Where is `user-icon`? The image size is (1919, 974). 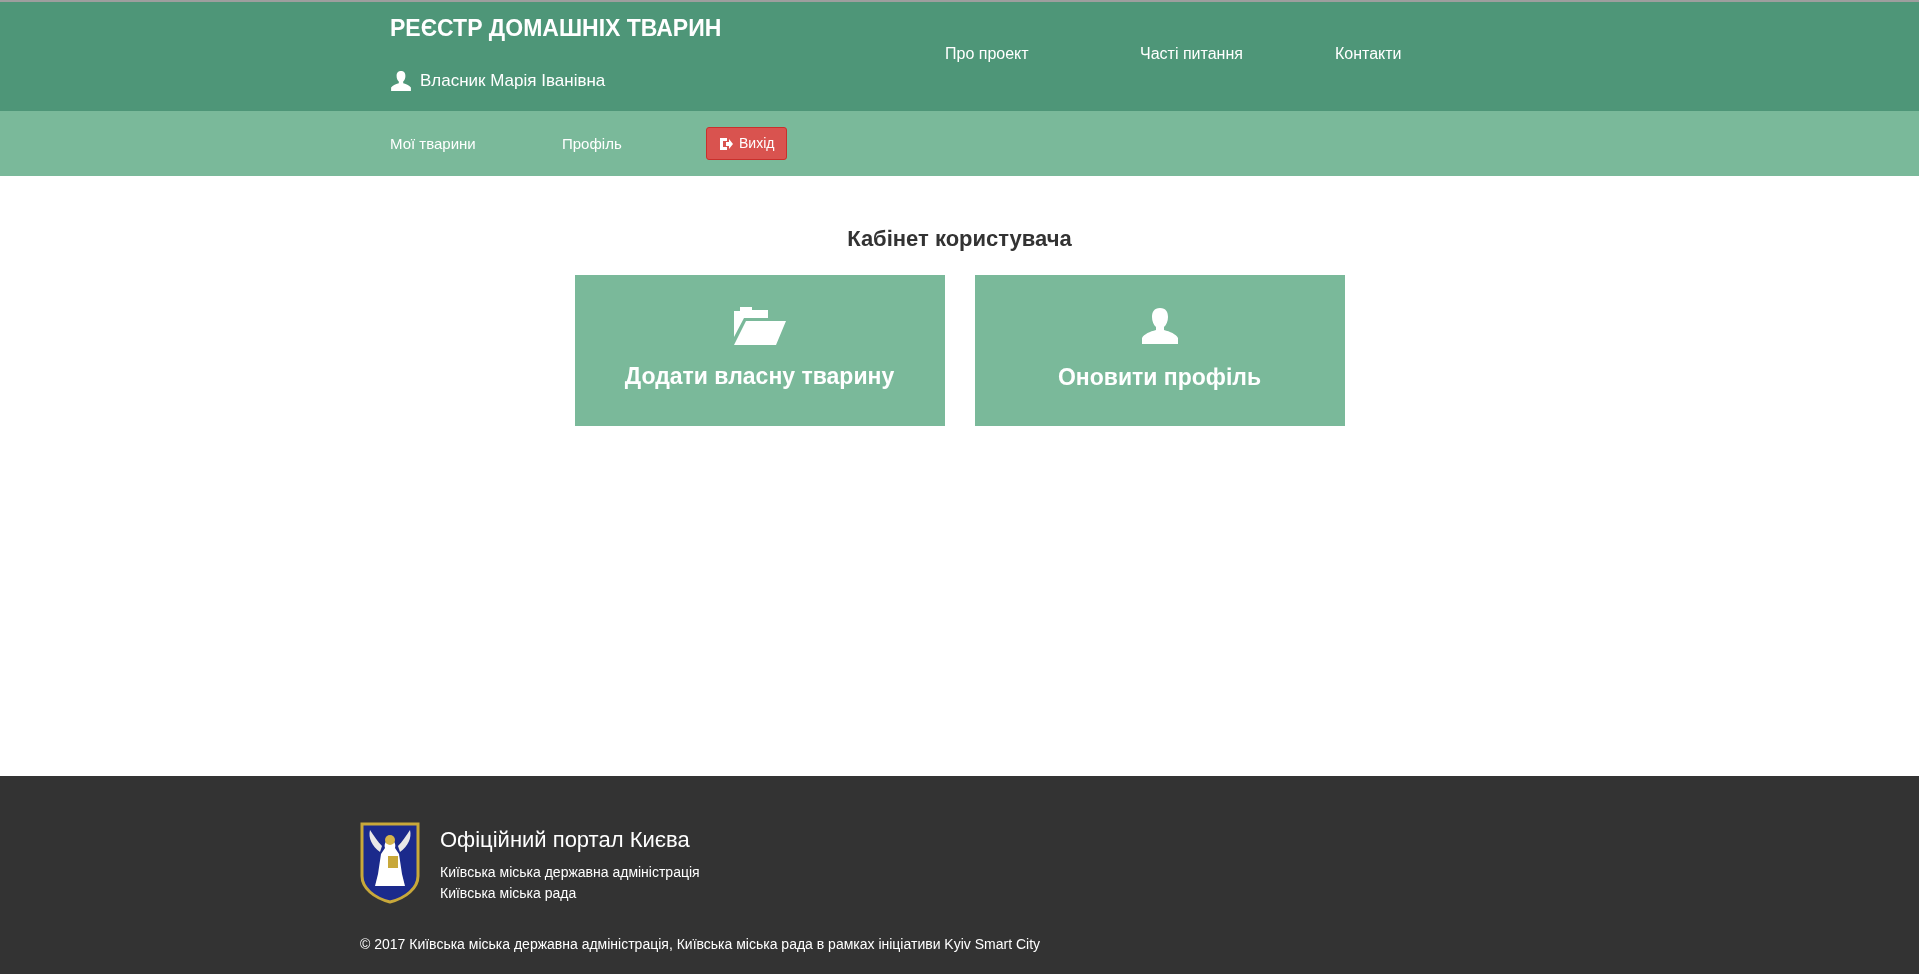 user-icon is located at coordinates (401, 80).